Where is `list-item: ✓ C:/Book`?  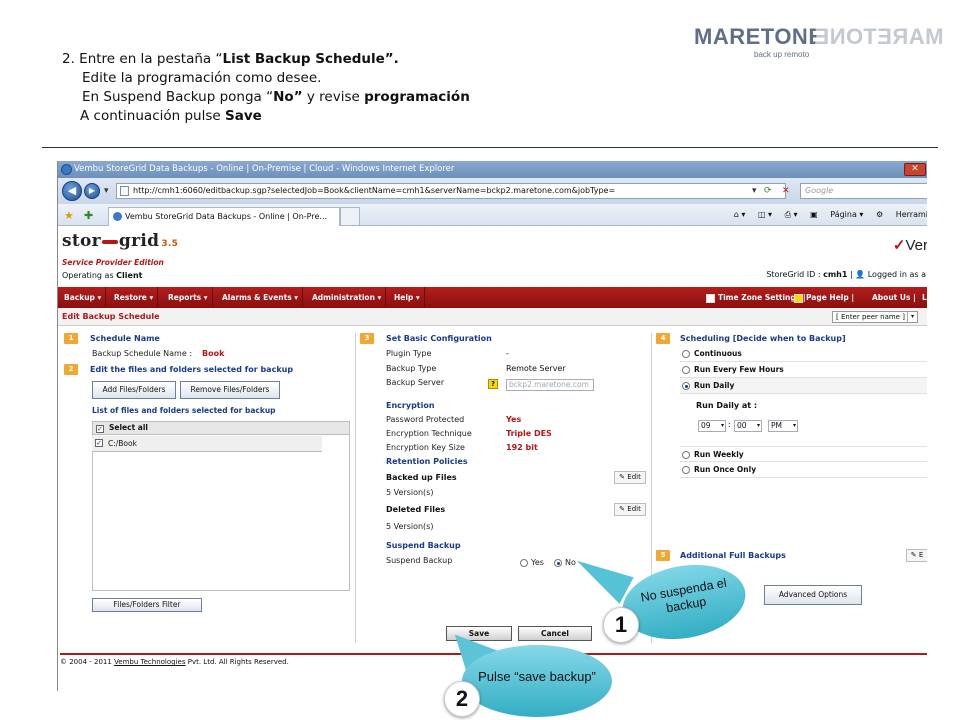
list-item: ✓ C:/Book is located at coordinates (207, 444).